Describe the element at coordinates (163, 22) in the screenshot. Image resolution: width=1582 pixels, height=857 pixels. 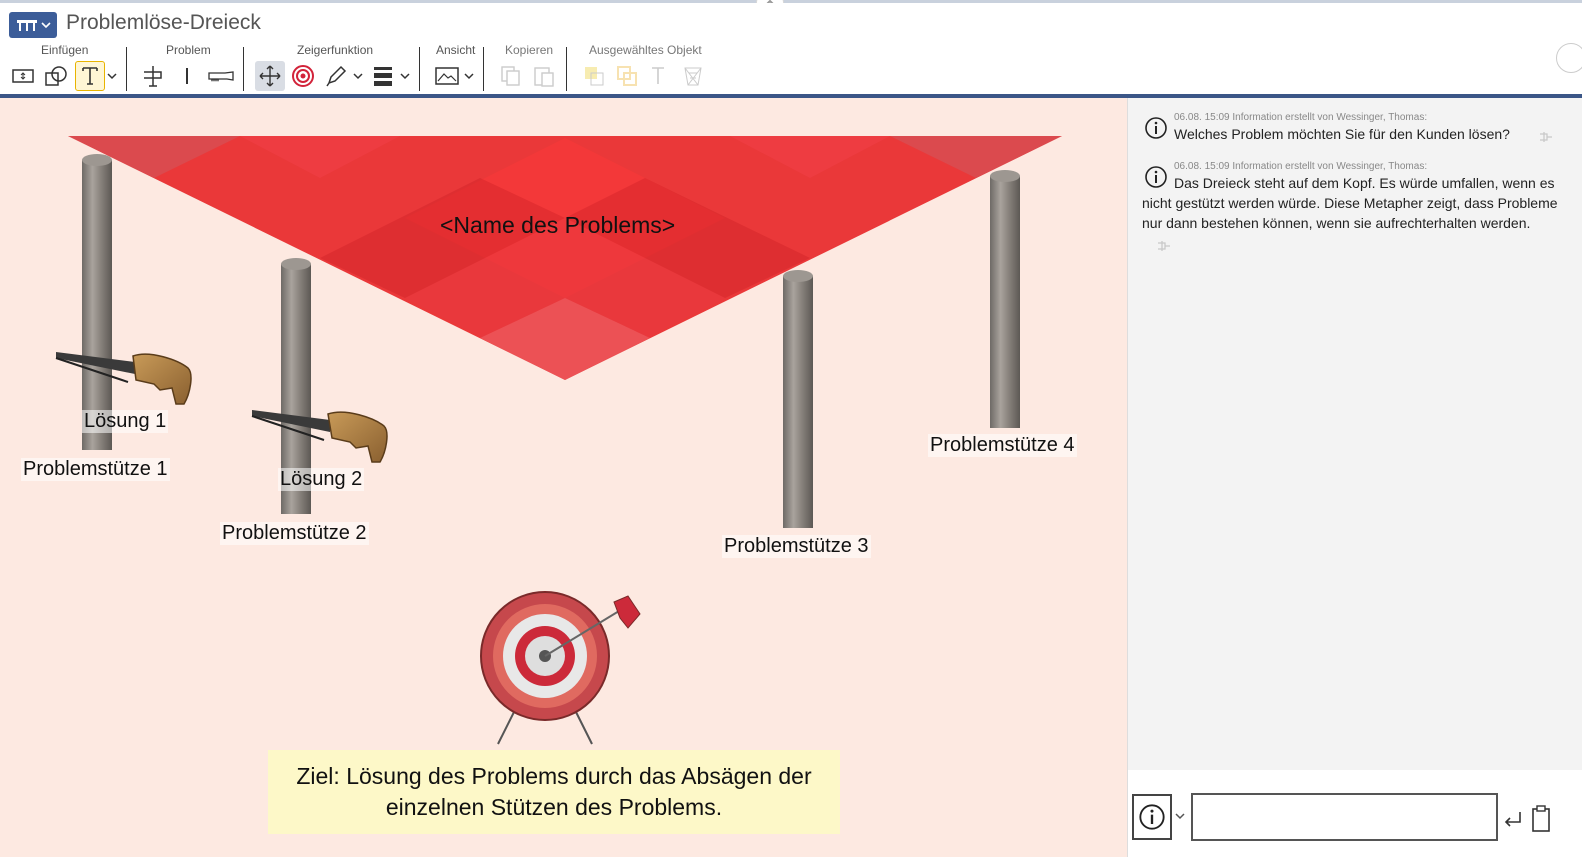
I see `document-title: Problemlöse-Dreieck` at that location.